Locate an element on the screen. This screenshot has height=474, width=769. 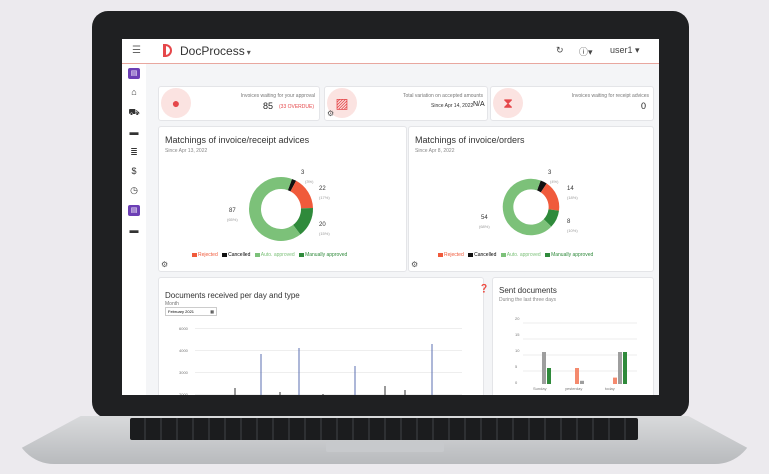
chart-title: Sent documents is located at coordinates (528, 290).